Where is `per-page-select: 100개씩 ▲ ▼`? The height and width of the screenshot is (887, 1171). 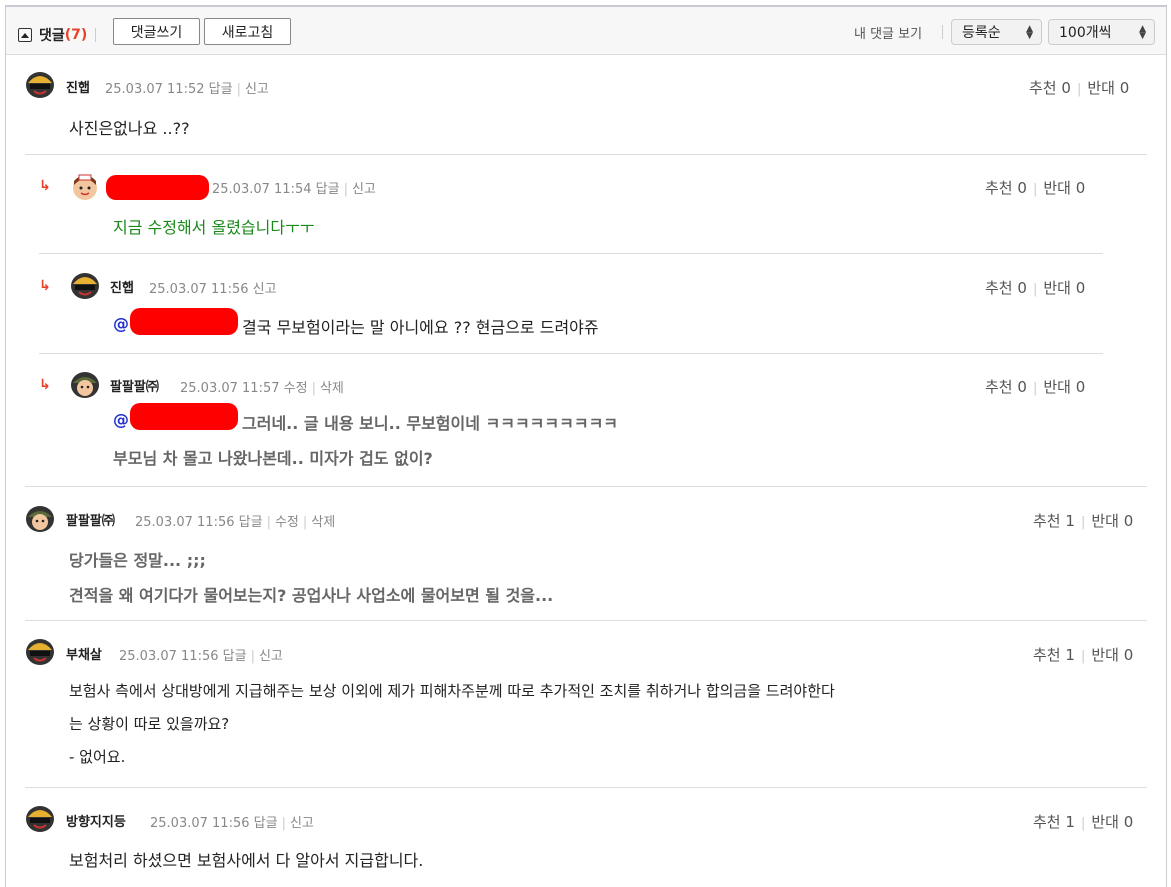 per-page-select: 100개씩 ▲ ▼ is located at coordinates (1101, 32).